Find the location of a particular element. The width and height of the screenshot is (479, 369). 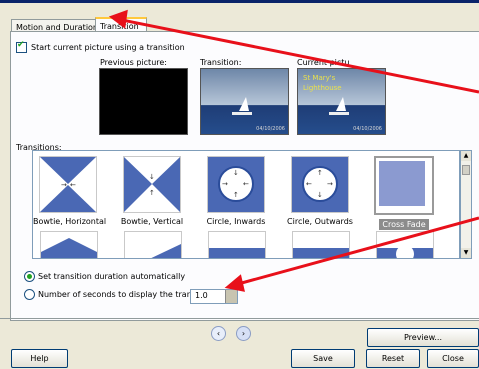

transition-item-circle-outwards: ↑ ↓ ← → Circle, Outwards is located at coordinates (320, 191).